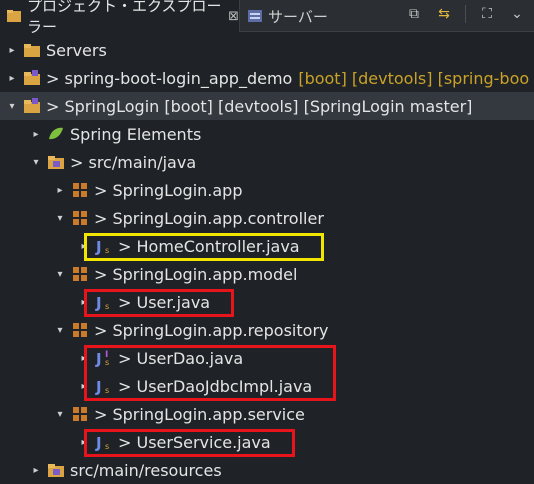 The image size is (534, 484). What do you see at coordinates (124, 18) in the screenshot?
I see `tab-label: プロジェクト・エクスプローラー` at bounding box center [124, 18].